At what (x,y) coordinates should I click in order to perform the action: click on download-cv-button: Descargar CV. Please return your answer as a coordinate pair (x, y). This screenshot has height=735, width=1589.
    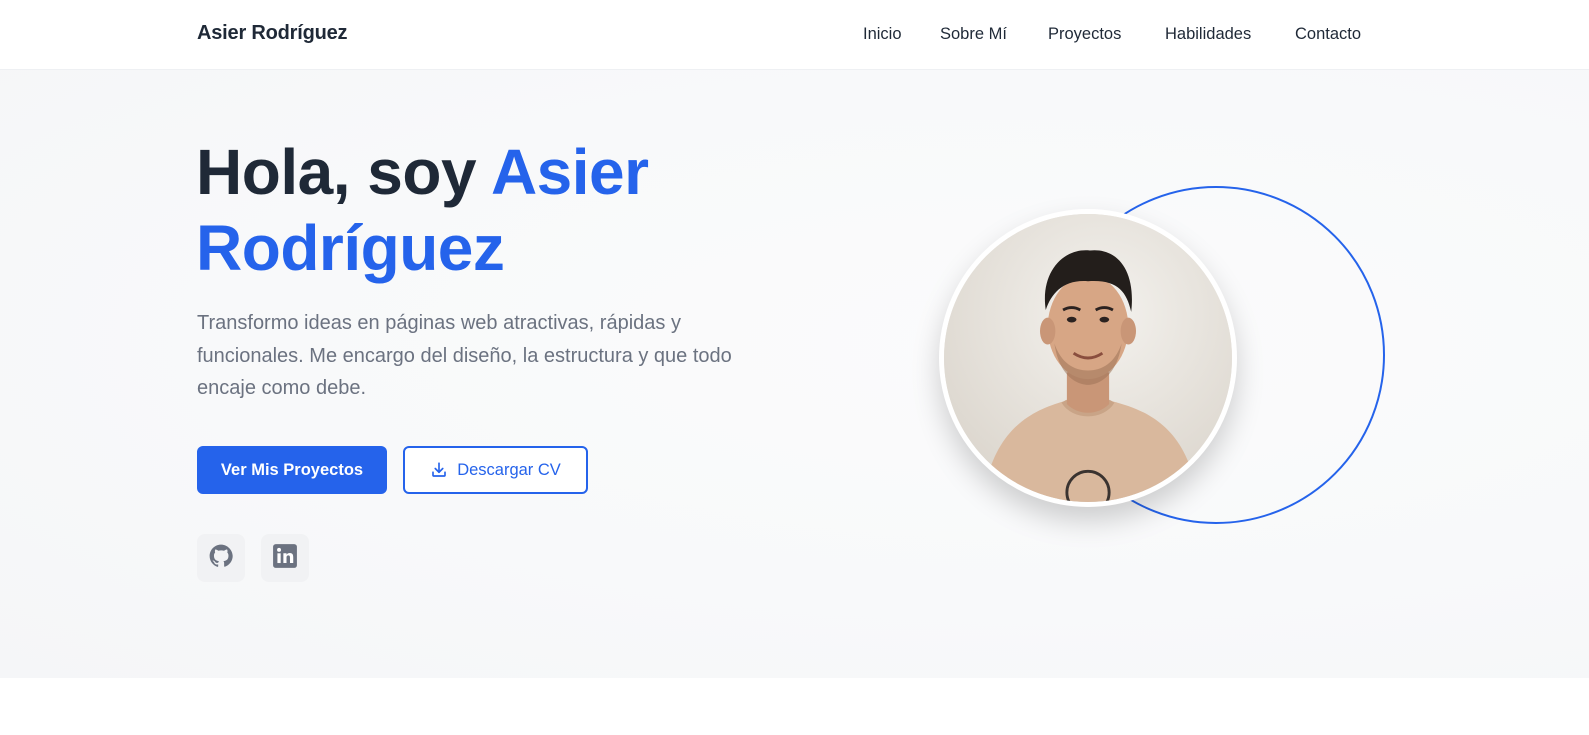
    Looking at the image, I should click on (495, 470).